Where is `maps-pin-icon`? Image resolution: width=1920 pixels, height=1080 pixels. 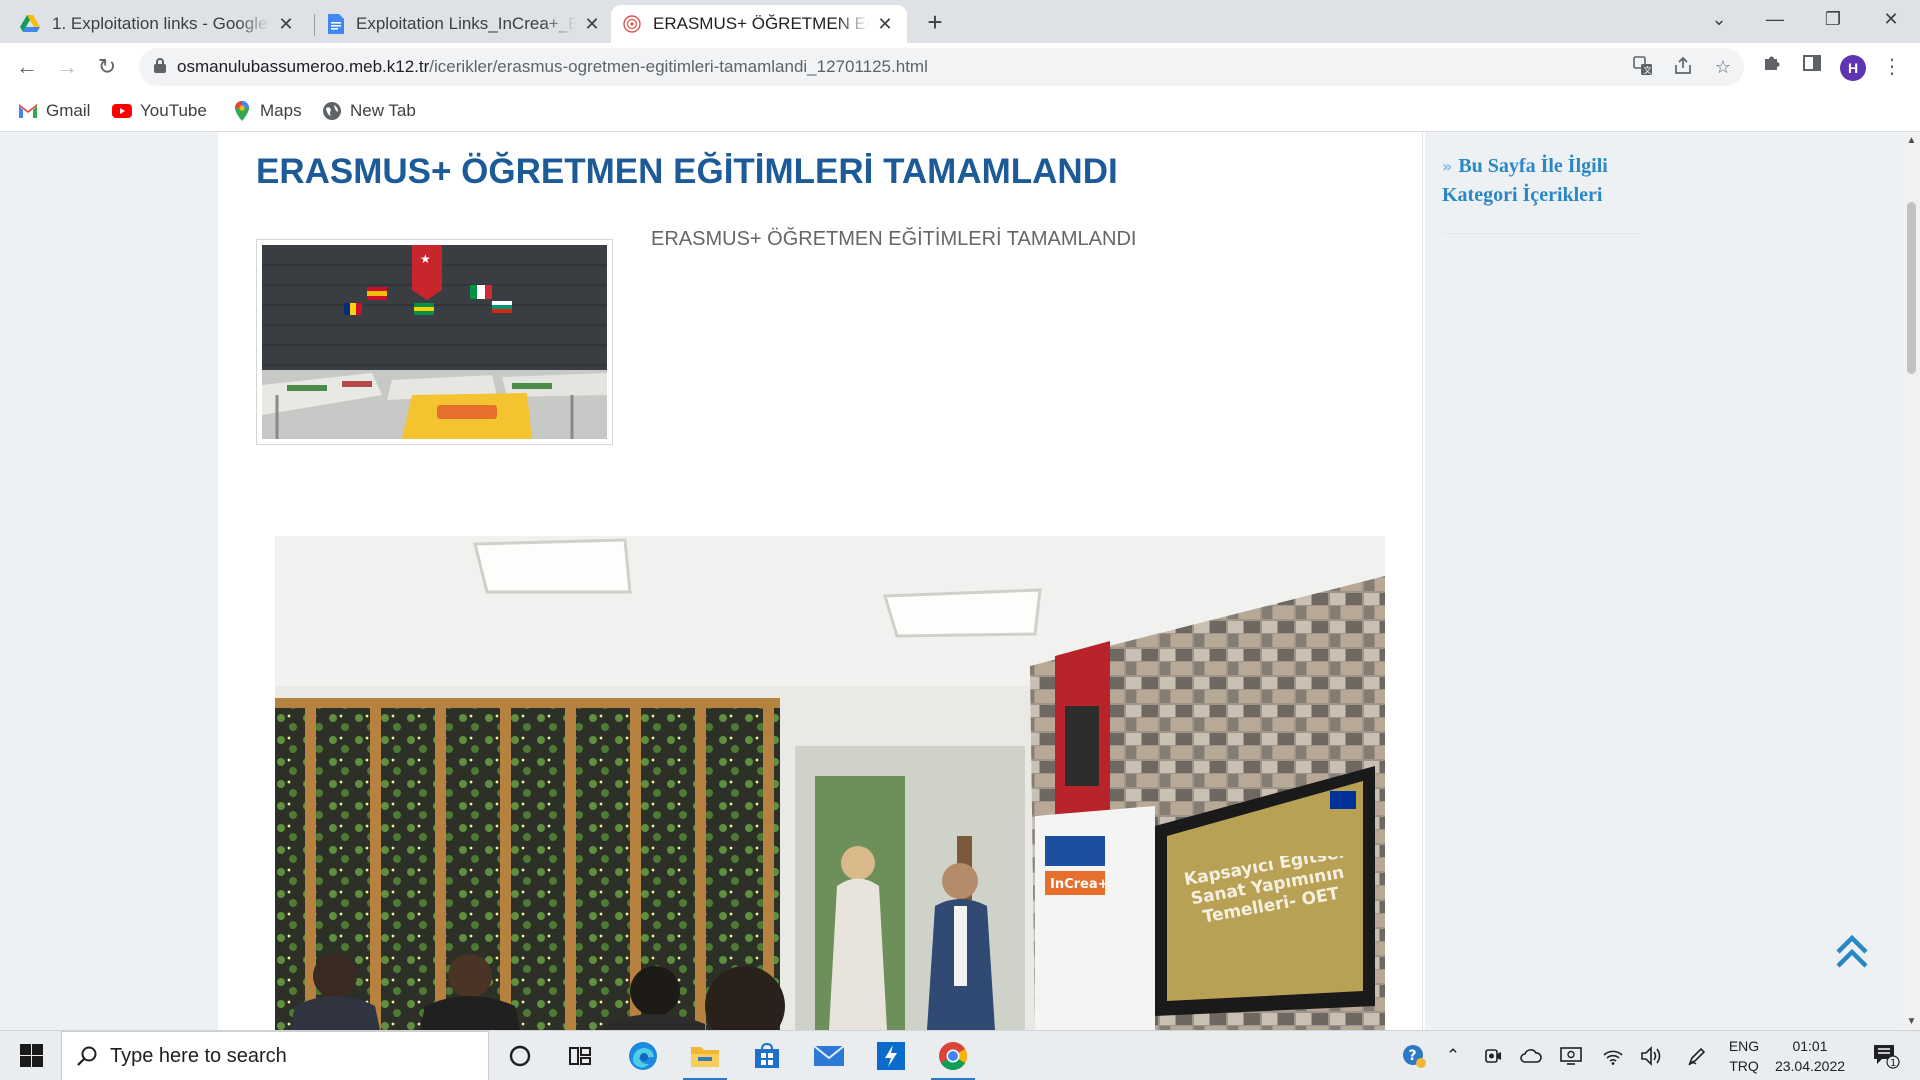 maps-pin-icon is located at coordinates (242, 111).